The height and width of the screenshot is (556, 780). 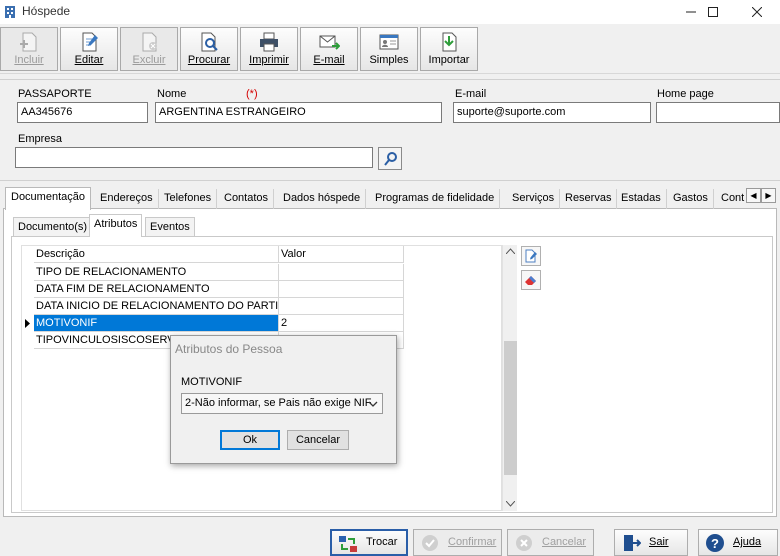 What do you see at coordinates (589, 199) in the screenshot?
I see `tab-reservas: Reservas` at bounding box center [589, 199].